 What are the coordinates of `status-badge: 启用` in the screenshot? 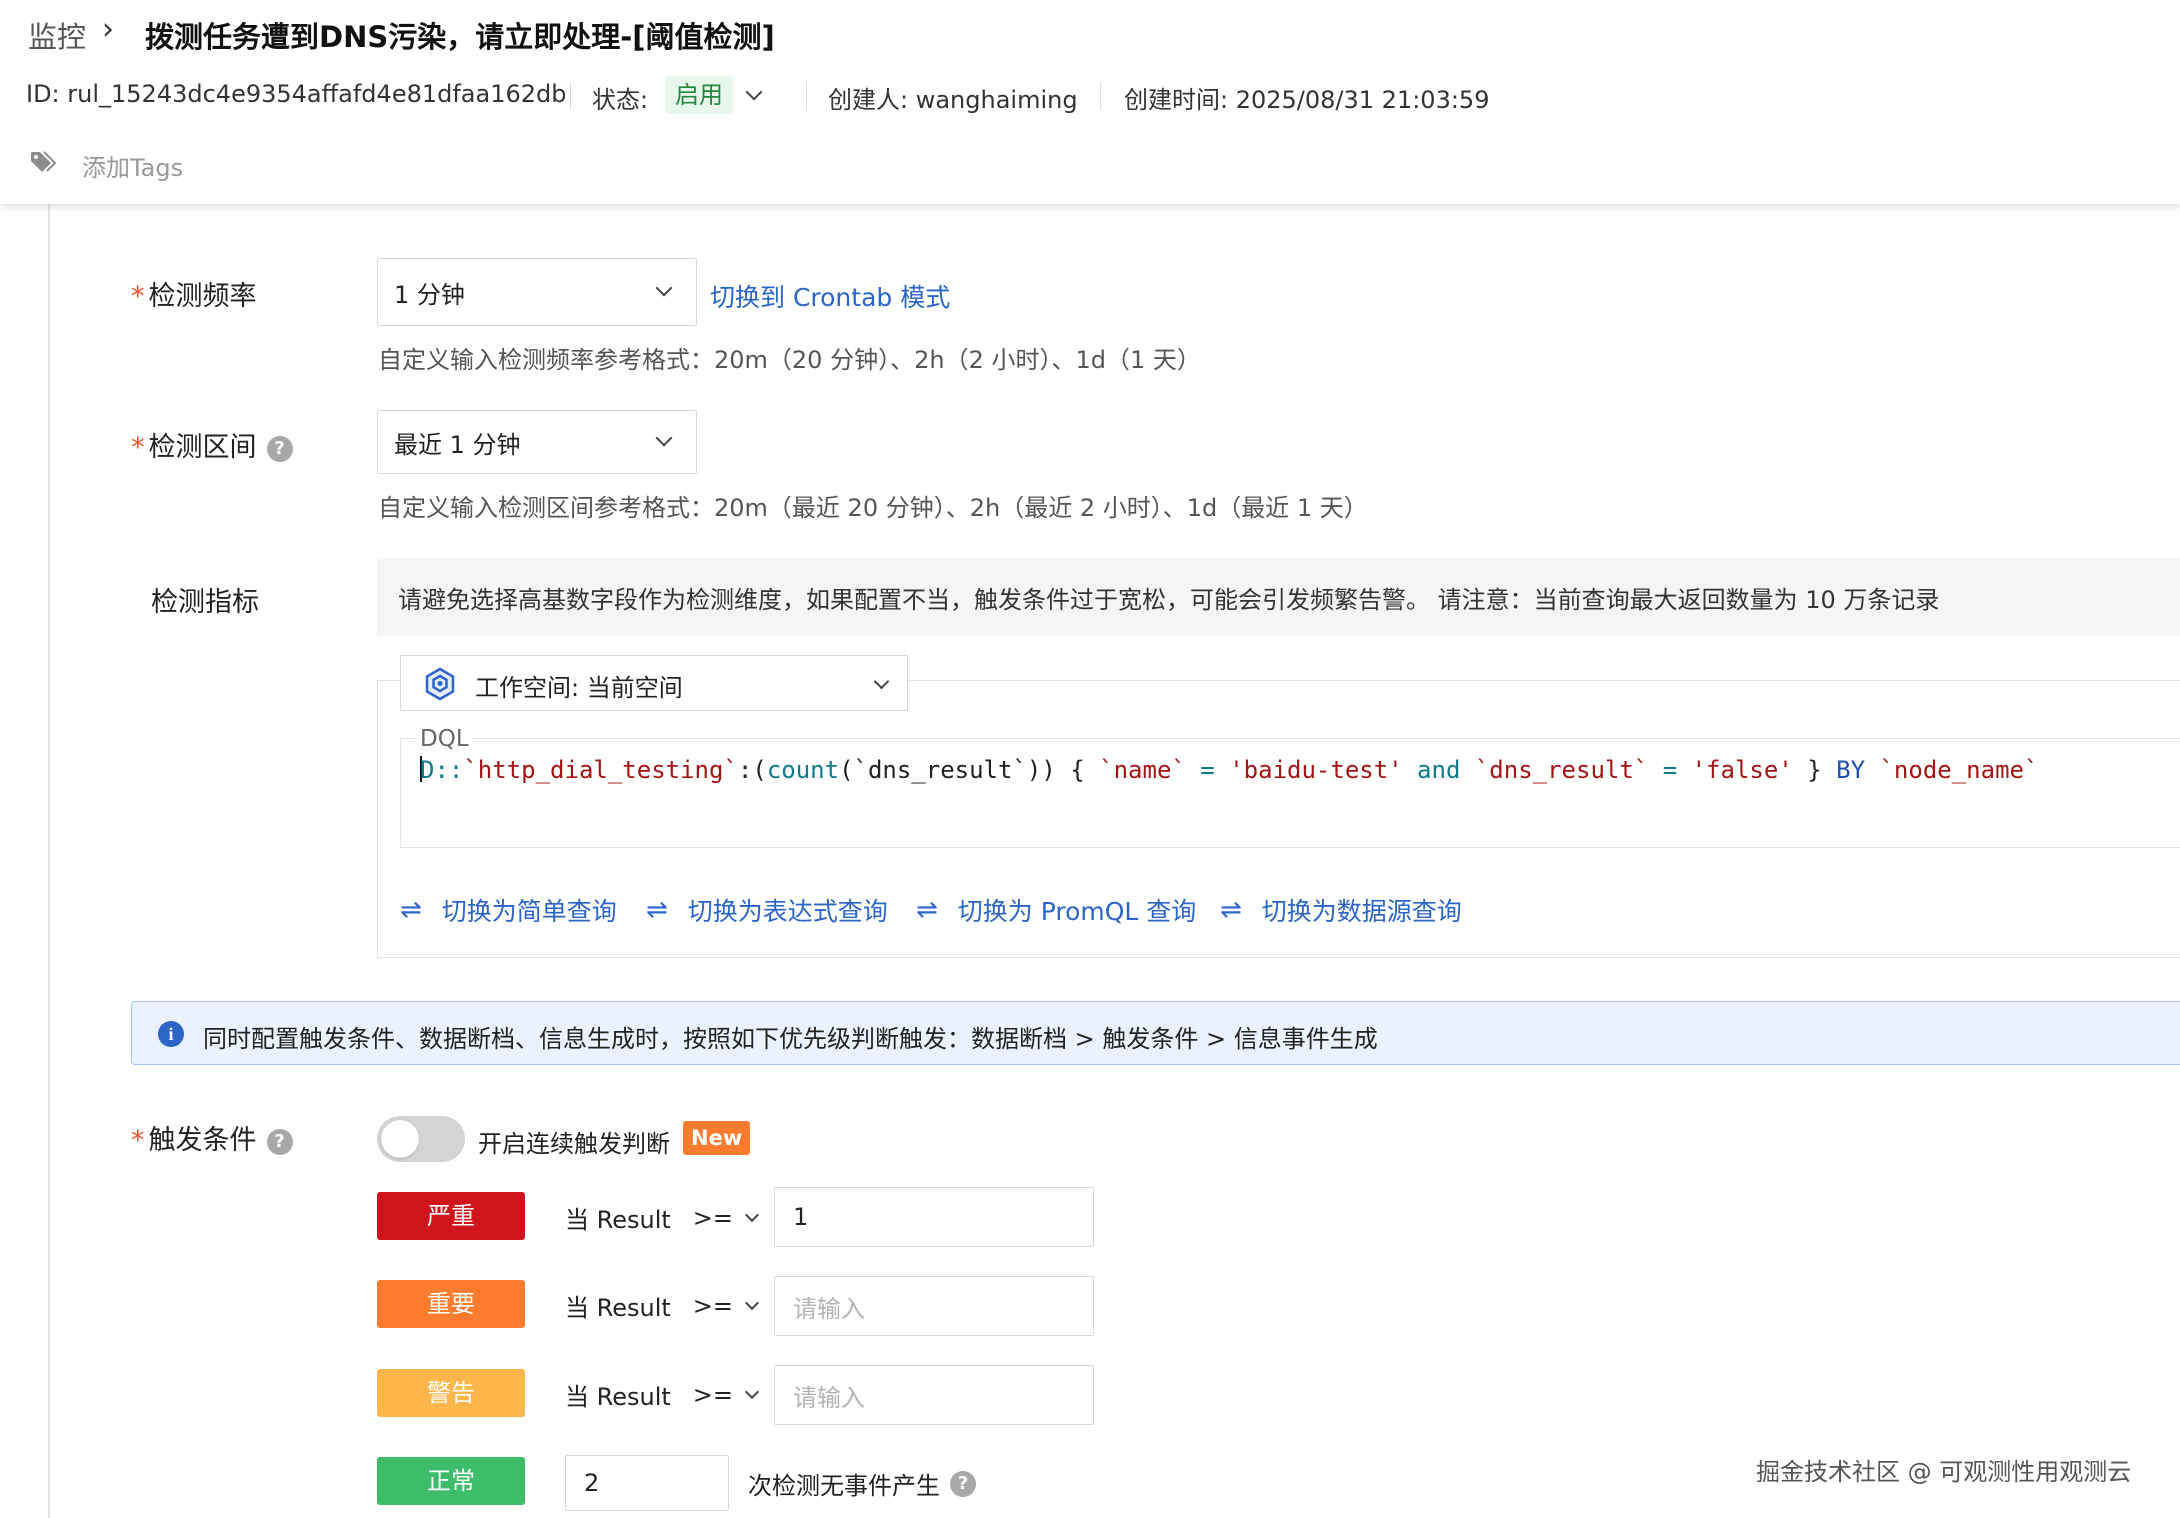 It's located at (699, 95).